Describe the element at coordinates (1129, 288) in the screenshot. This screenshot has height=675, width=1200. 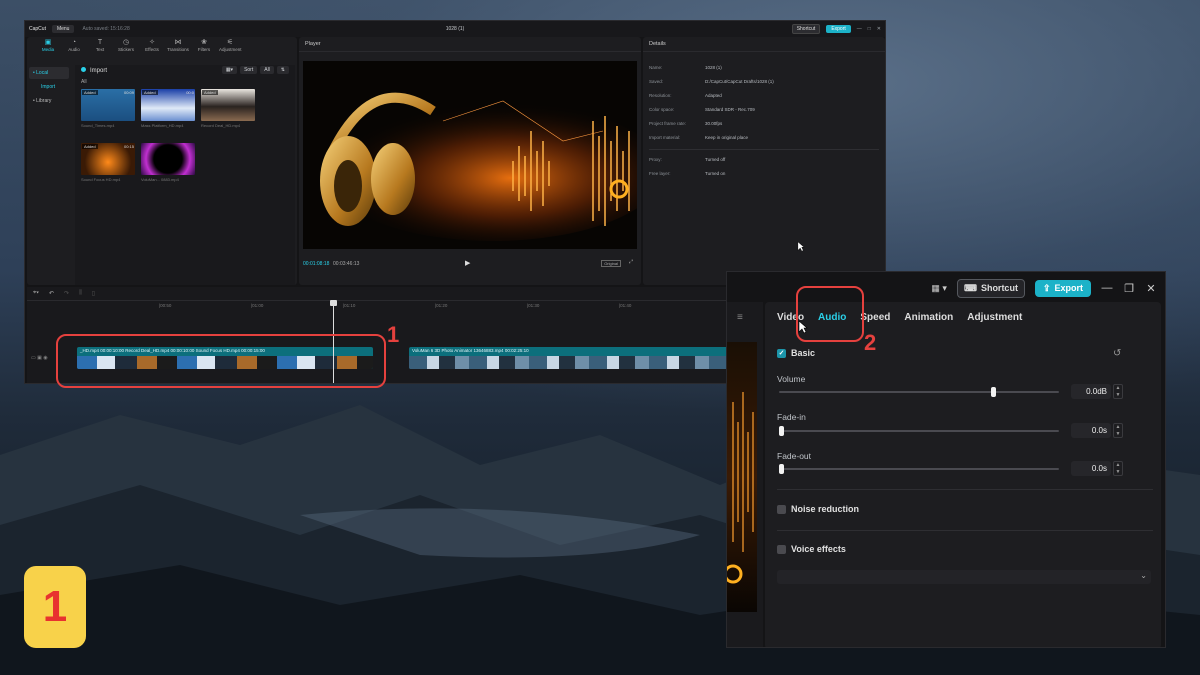
I see `maximize-icon: ❐` at that location.